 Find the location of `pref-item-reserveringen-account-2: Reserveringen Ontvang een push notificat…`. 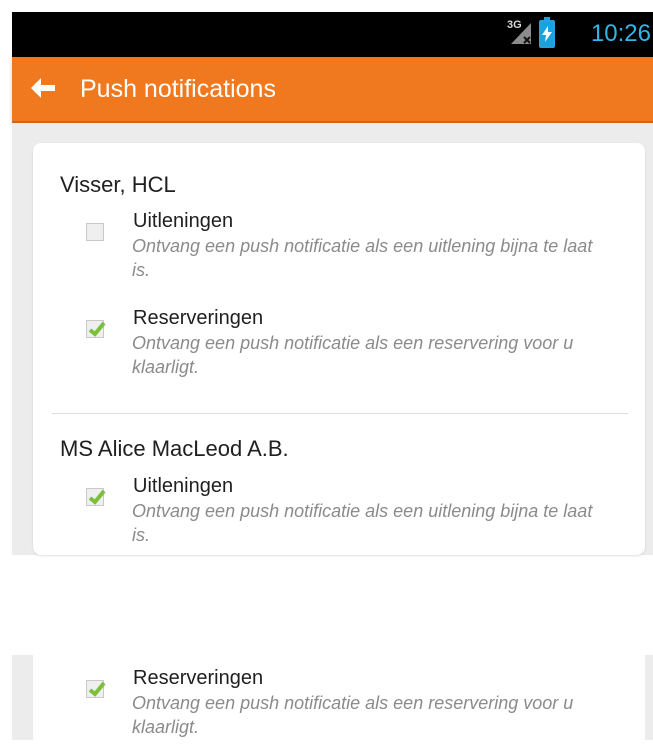

pref-item-reserveringen-account-2: Reserveringen Ontvang een push notificat… is located at coordinates (346, 706).